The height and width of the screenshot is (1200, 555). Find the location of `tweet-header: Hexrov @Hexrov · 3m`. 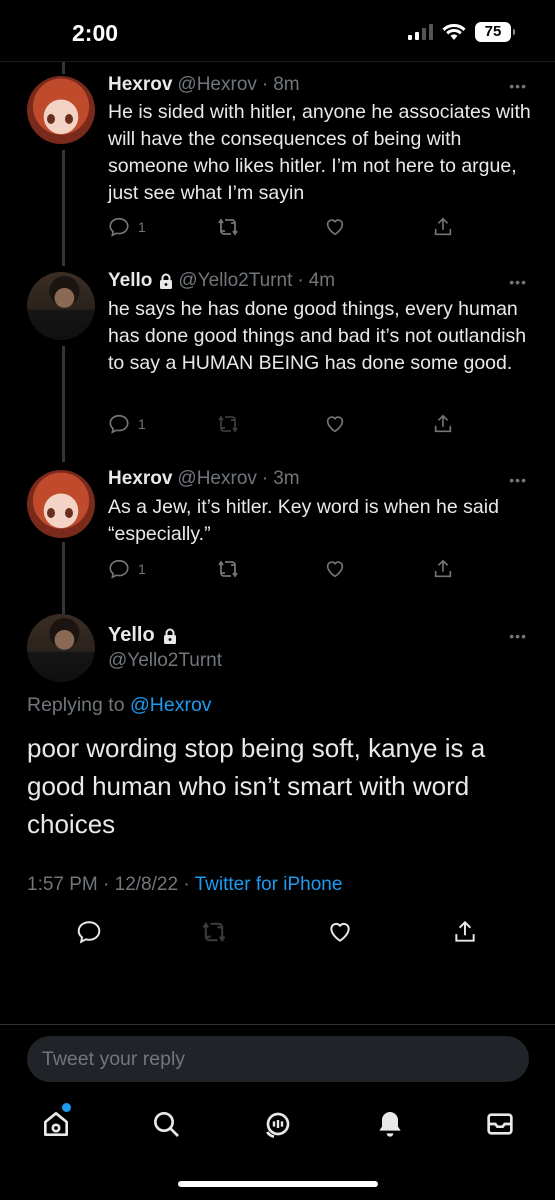

tweet-header: Hexrov @Hexrov · 3m is located at coordinates (204, 479).